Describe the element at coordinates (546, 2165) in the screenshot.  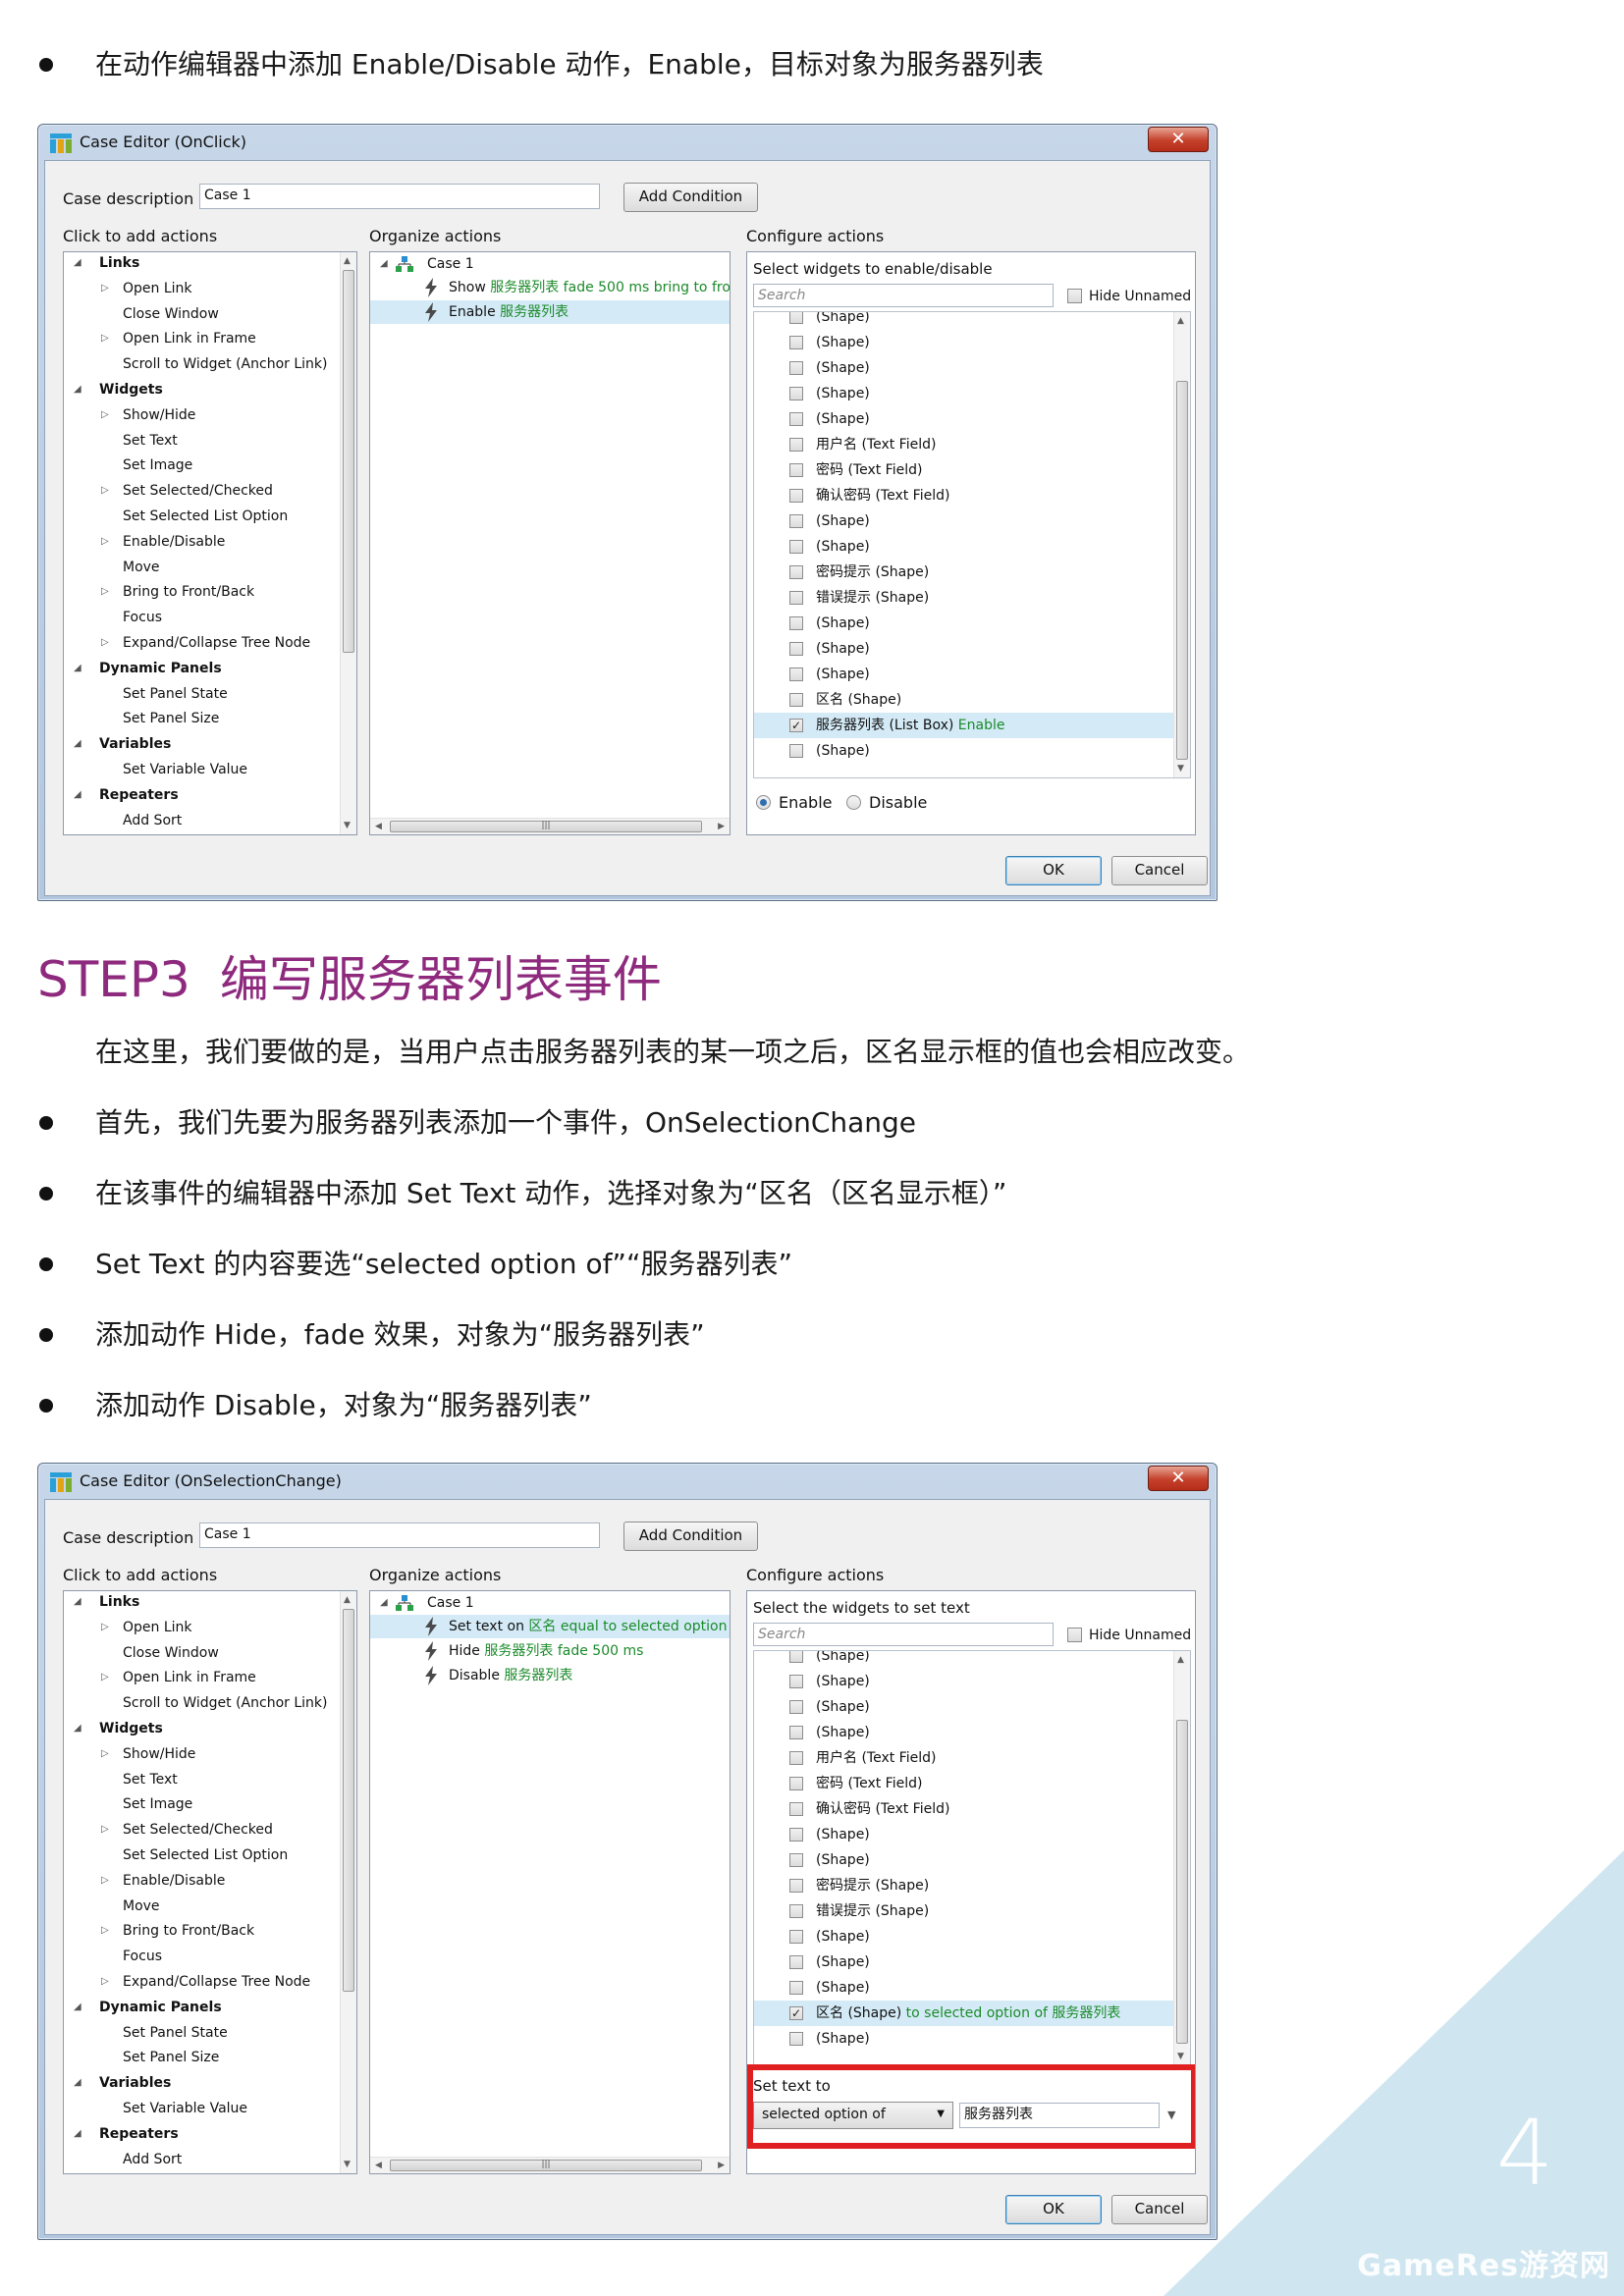
I see `scroll-thumb: |||` at that location.